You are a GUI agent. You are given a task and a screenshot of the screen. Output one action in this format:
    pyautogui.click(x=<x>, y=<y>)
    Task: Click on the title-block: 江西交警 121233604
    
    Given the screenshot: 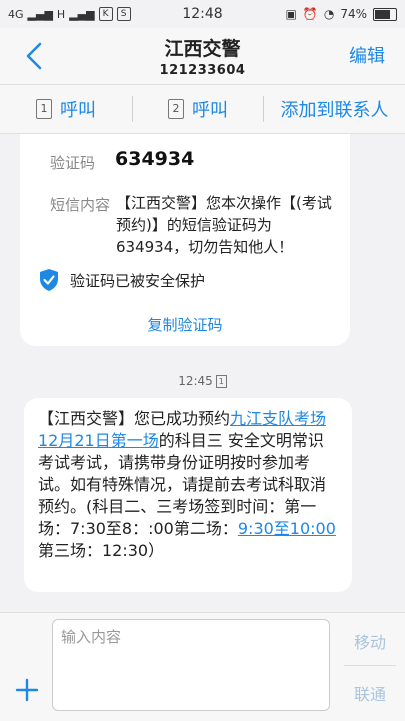 What is the action you would take?
    pyautogui.click(x=202, y=56)
    